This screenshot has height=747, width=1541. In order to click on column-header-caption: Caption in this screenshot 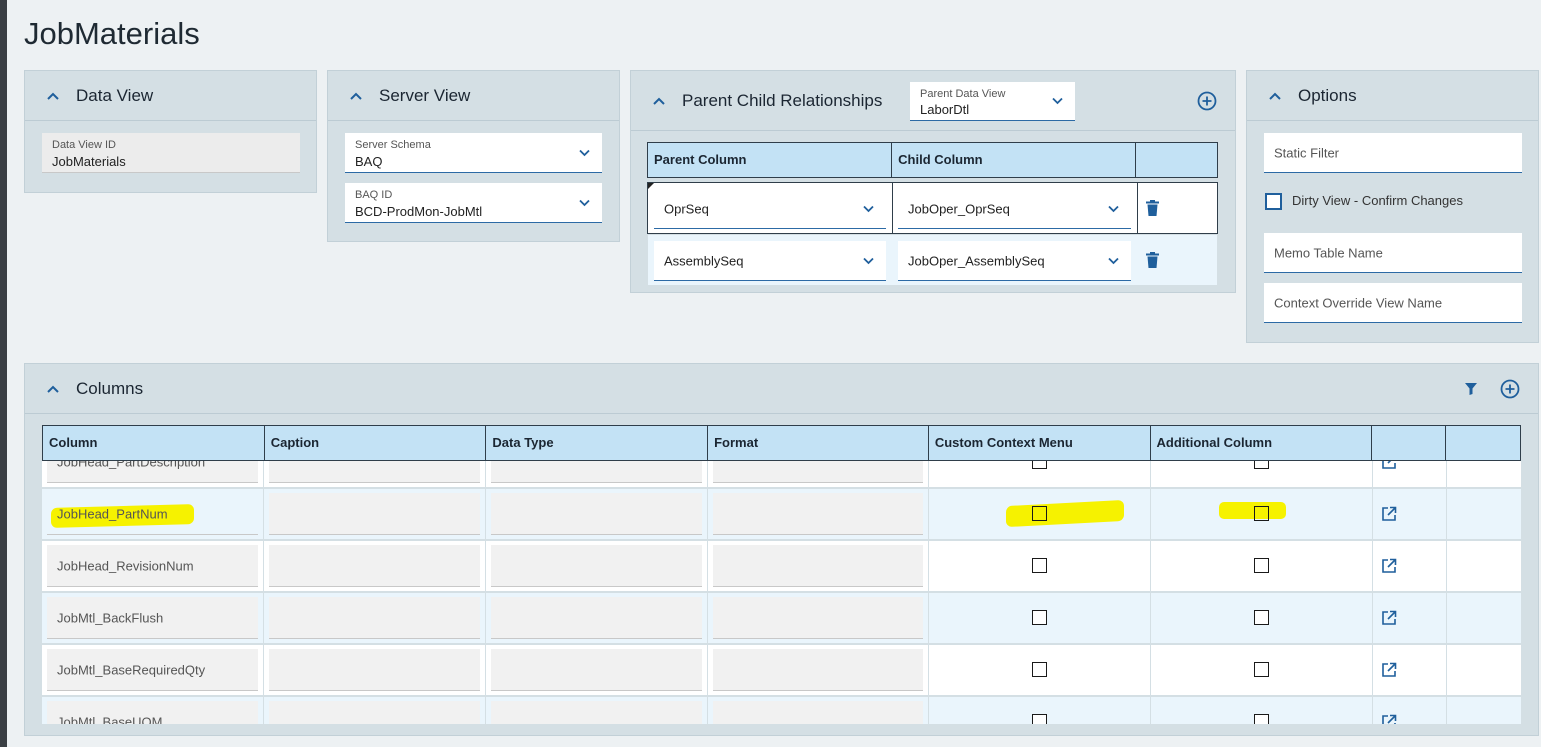, I will do `click(376, 443)`.